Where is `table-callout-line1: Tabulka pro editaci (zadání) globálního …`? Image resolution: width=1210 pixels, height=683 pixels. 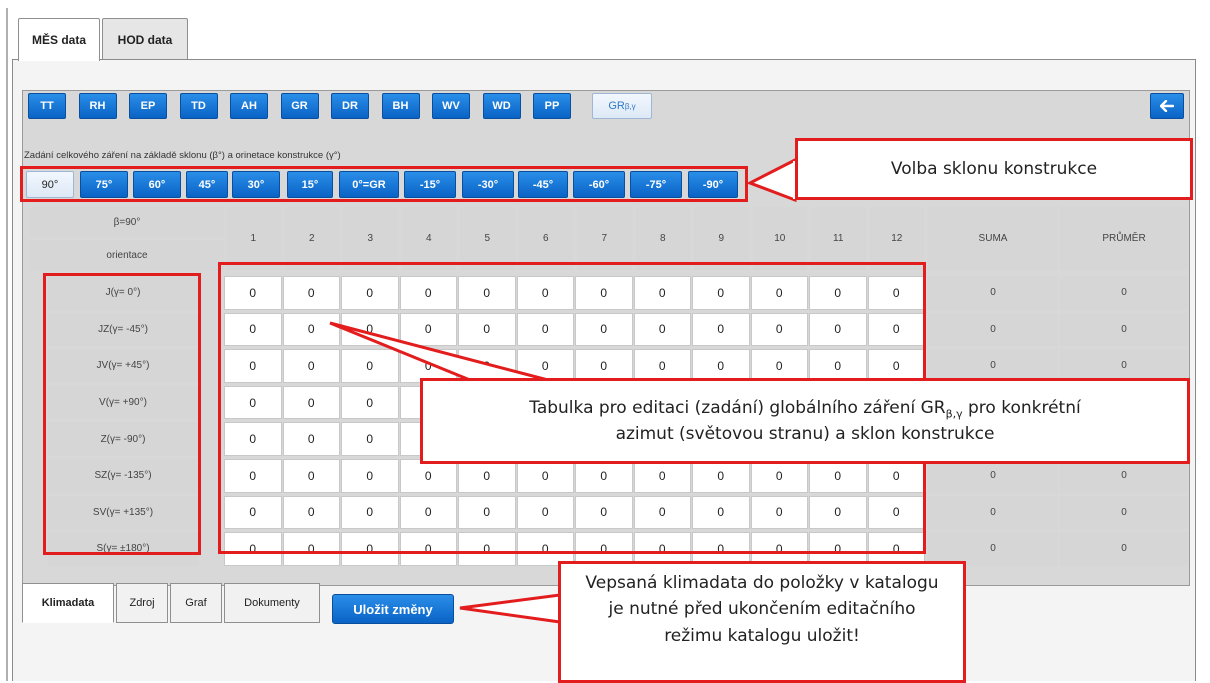 table-callout-line1: Tabulka pro editaci (zadání) globálního … is located at coordinates (804, 409).